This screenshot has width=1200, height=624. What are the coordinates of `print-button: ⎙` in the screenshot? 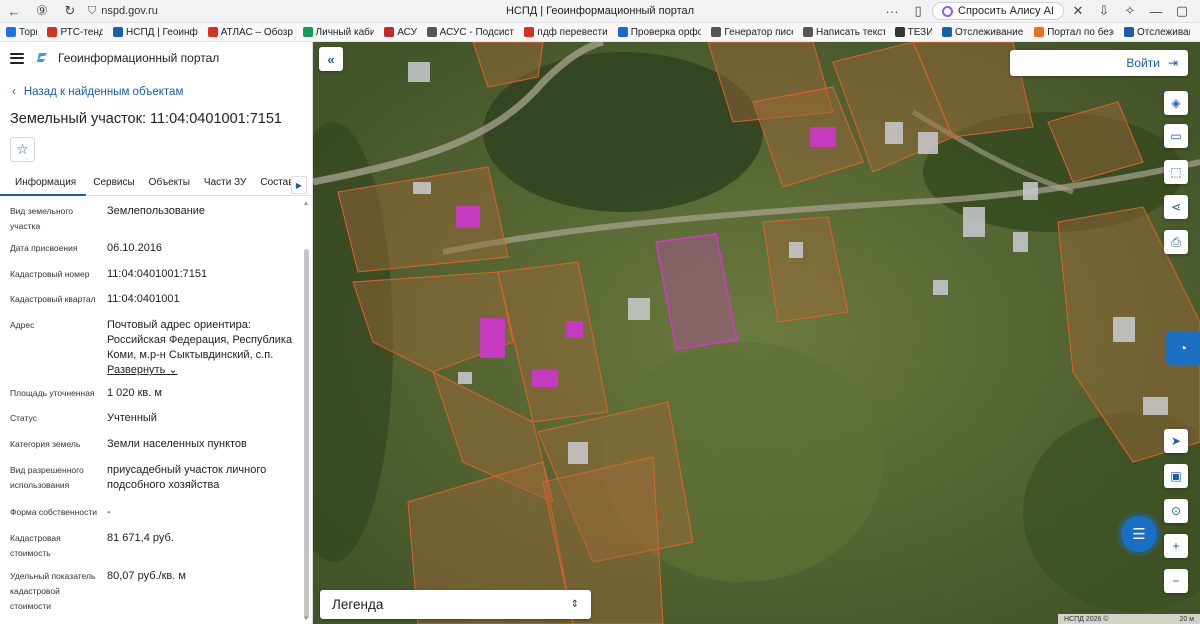 It's located at (1176, 242).